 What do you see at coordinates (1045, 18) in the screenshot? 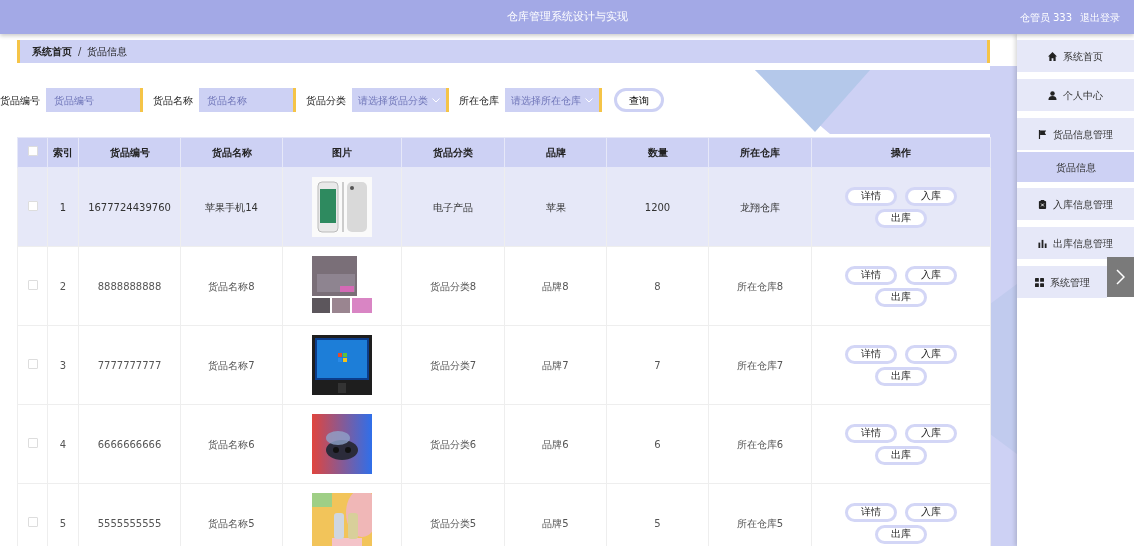
I see `user-name: 仓管员 333` at bounding box center [1045, 18].